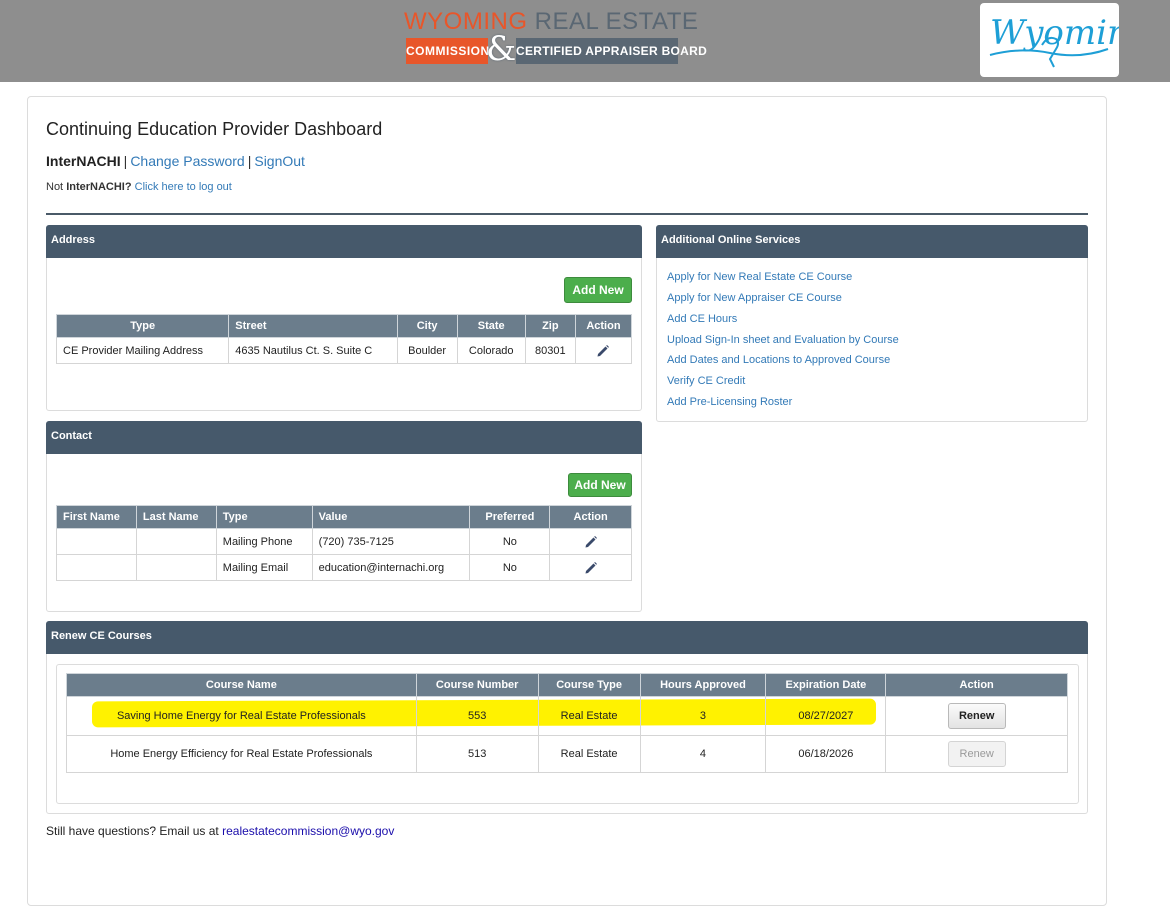 This screenshot has height=906, width=1170. What do you see at coordinates (447, 51) in the screenshot?
I see `logo-commission: COMMISSION` at bounding box center [447, 51].